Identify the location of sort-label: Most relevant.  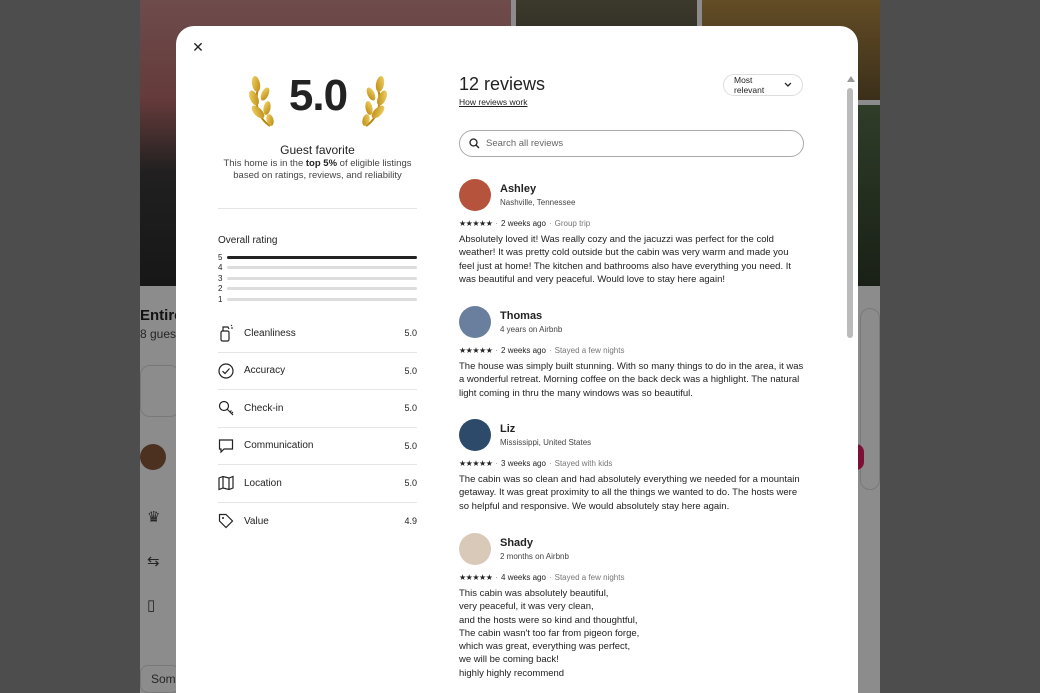
(749, 85).